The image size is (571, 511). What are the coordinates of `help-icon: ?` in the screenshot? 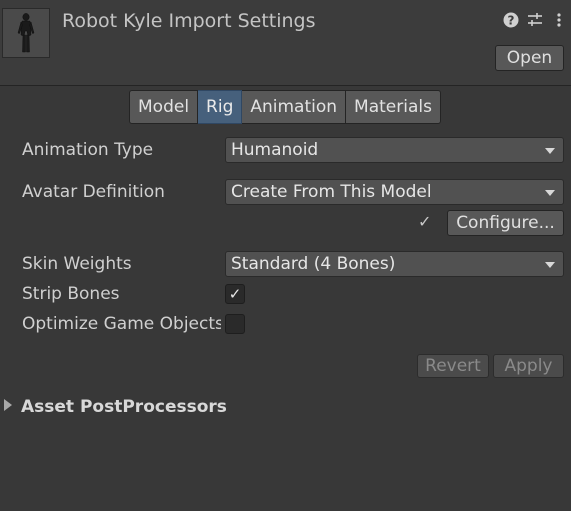 It's located at (511, 21).